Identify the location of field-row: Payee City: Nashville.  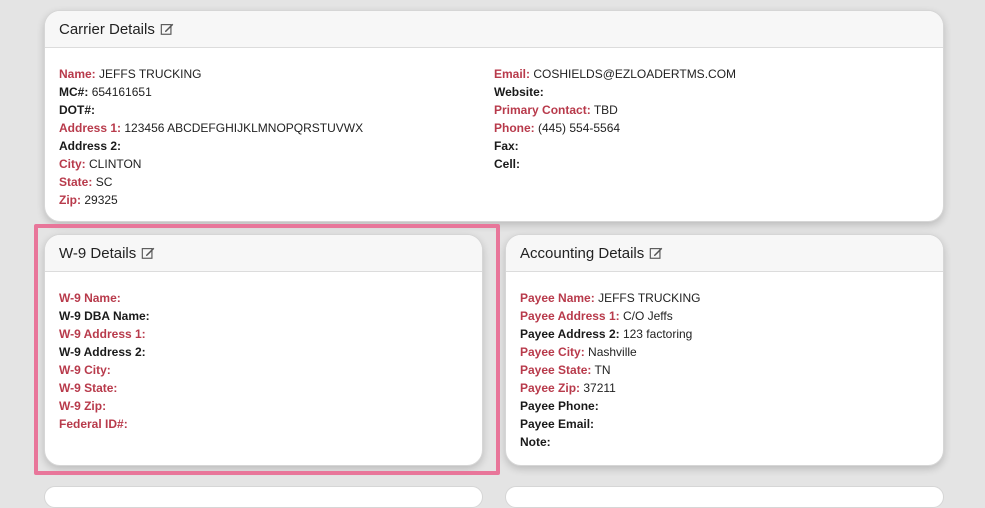
(724, 352).